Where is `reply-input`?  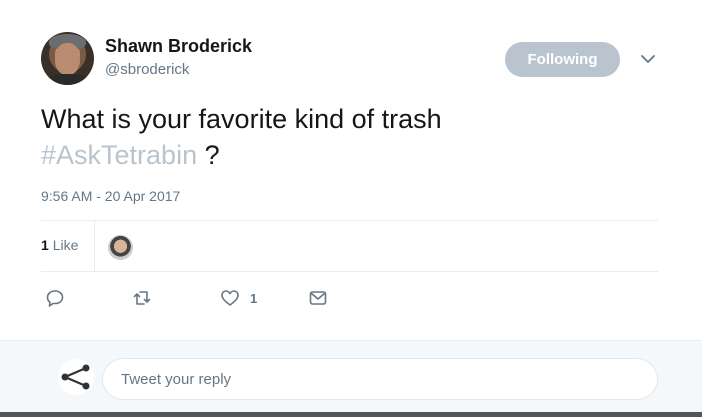
reply-input is located at coordinates (380, 379).